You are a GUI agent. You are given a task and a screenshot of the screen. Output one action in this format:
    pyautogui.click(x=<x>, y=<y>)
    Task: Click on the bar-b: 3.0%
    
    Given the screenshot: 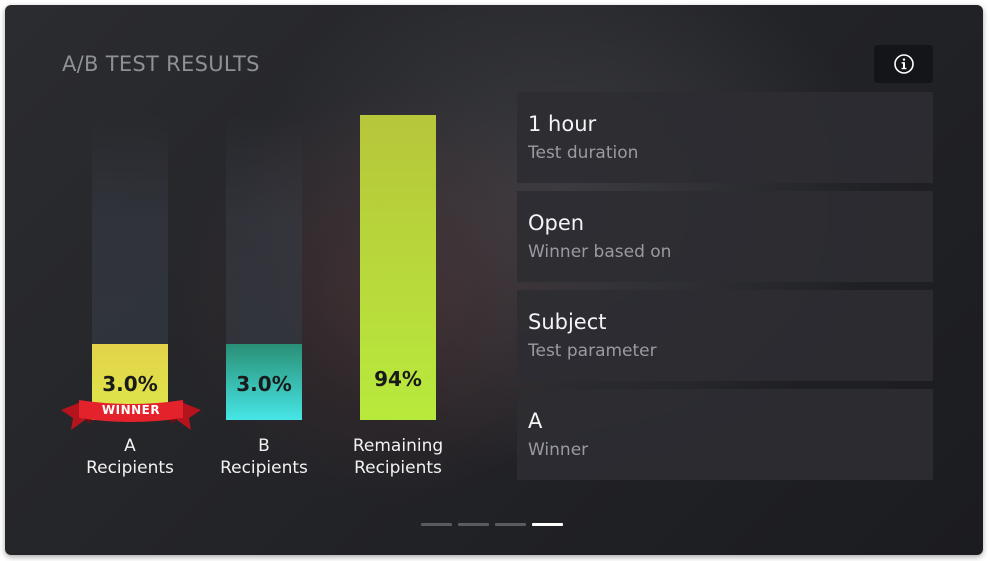 What is the action you would take?
    pyautogui.click(x=264, y=267)
    